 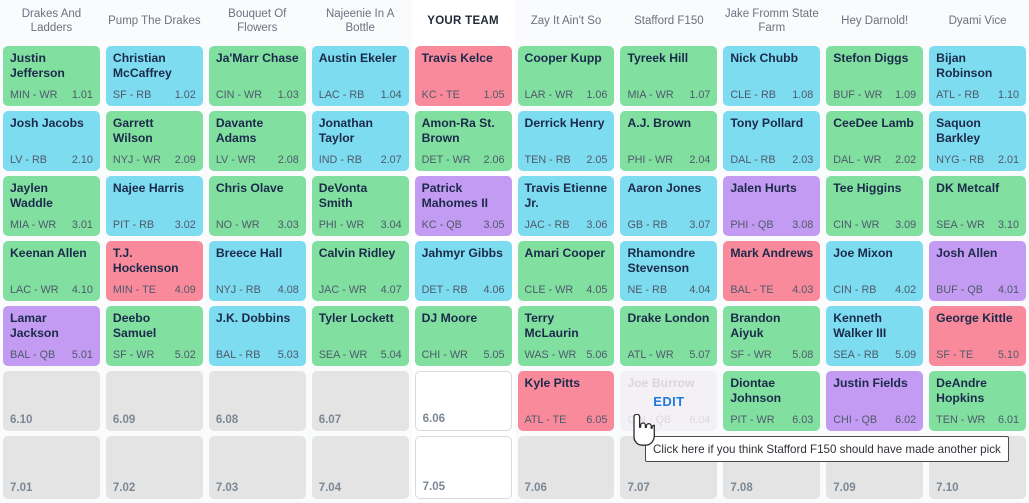 What do you see at coordinates (597, 225) in the screenshot?
I see `pick-number: 3.06` at bounding box center [597, 225].